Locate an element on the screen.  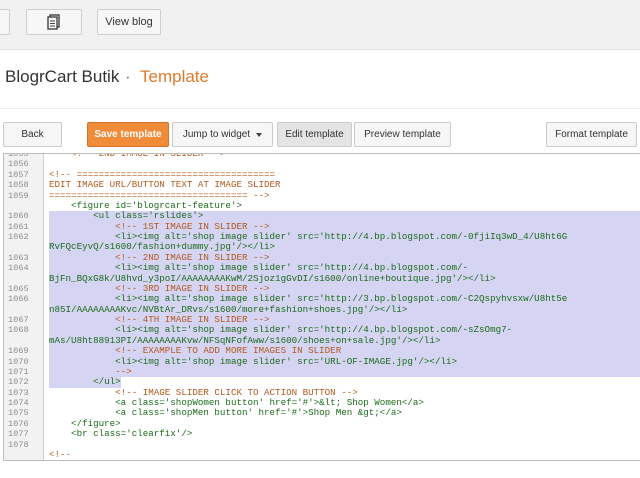
page-header: BlogrCart Butik · Template is located at coordinates (320, 80).